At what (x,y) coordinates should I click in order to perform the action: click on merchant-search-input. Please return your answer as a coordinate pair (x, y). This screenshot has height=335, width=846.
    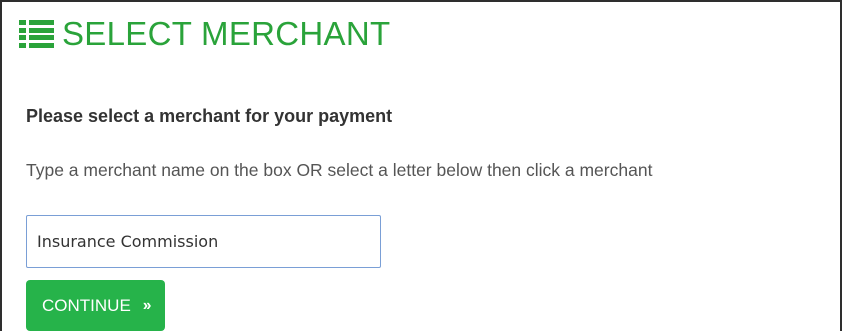
    Looking at the image, I should click on (203, 241).